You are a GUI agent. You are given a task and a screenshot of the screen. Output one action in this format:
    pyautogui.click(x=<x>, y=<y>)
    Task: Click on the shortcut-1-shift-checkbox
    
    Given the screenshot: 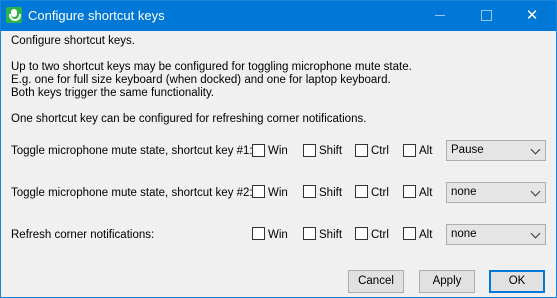 What is the action you would take?
    pyautogui.click(x=309, y=150)
    